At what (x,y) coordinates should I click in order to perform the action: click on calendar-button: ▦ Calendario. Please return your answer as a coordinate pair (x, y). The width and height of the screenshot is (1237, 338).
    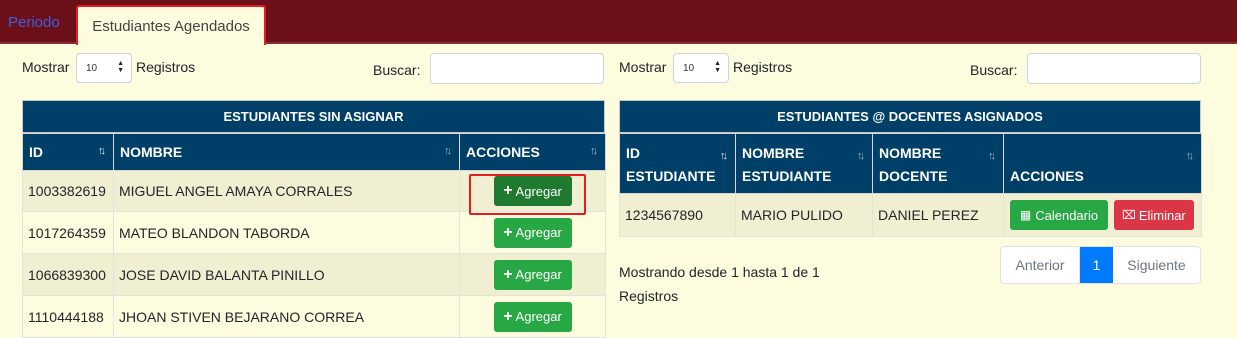
    Looking at the image, I should click on (1059, 215).